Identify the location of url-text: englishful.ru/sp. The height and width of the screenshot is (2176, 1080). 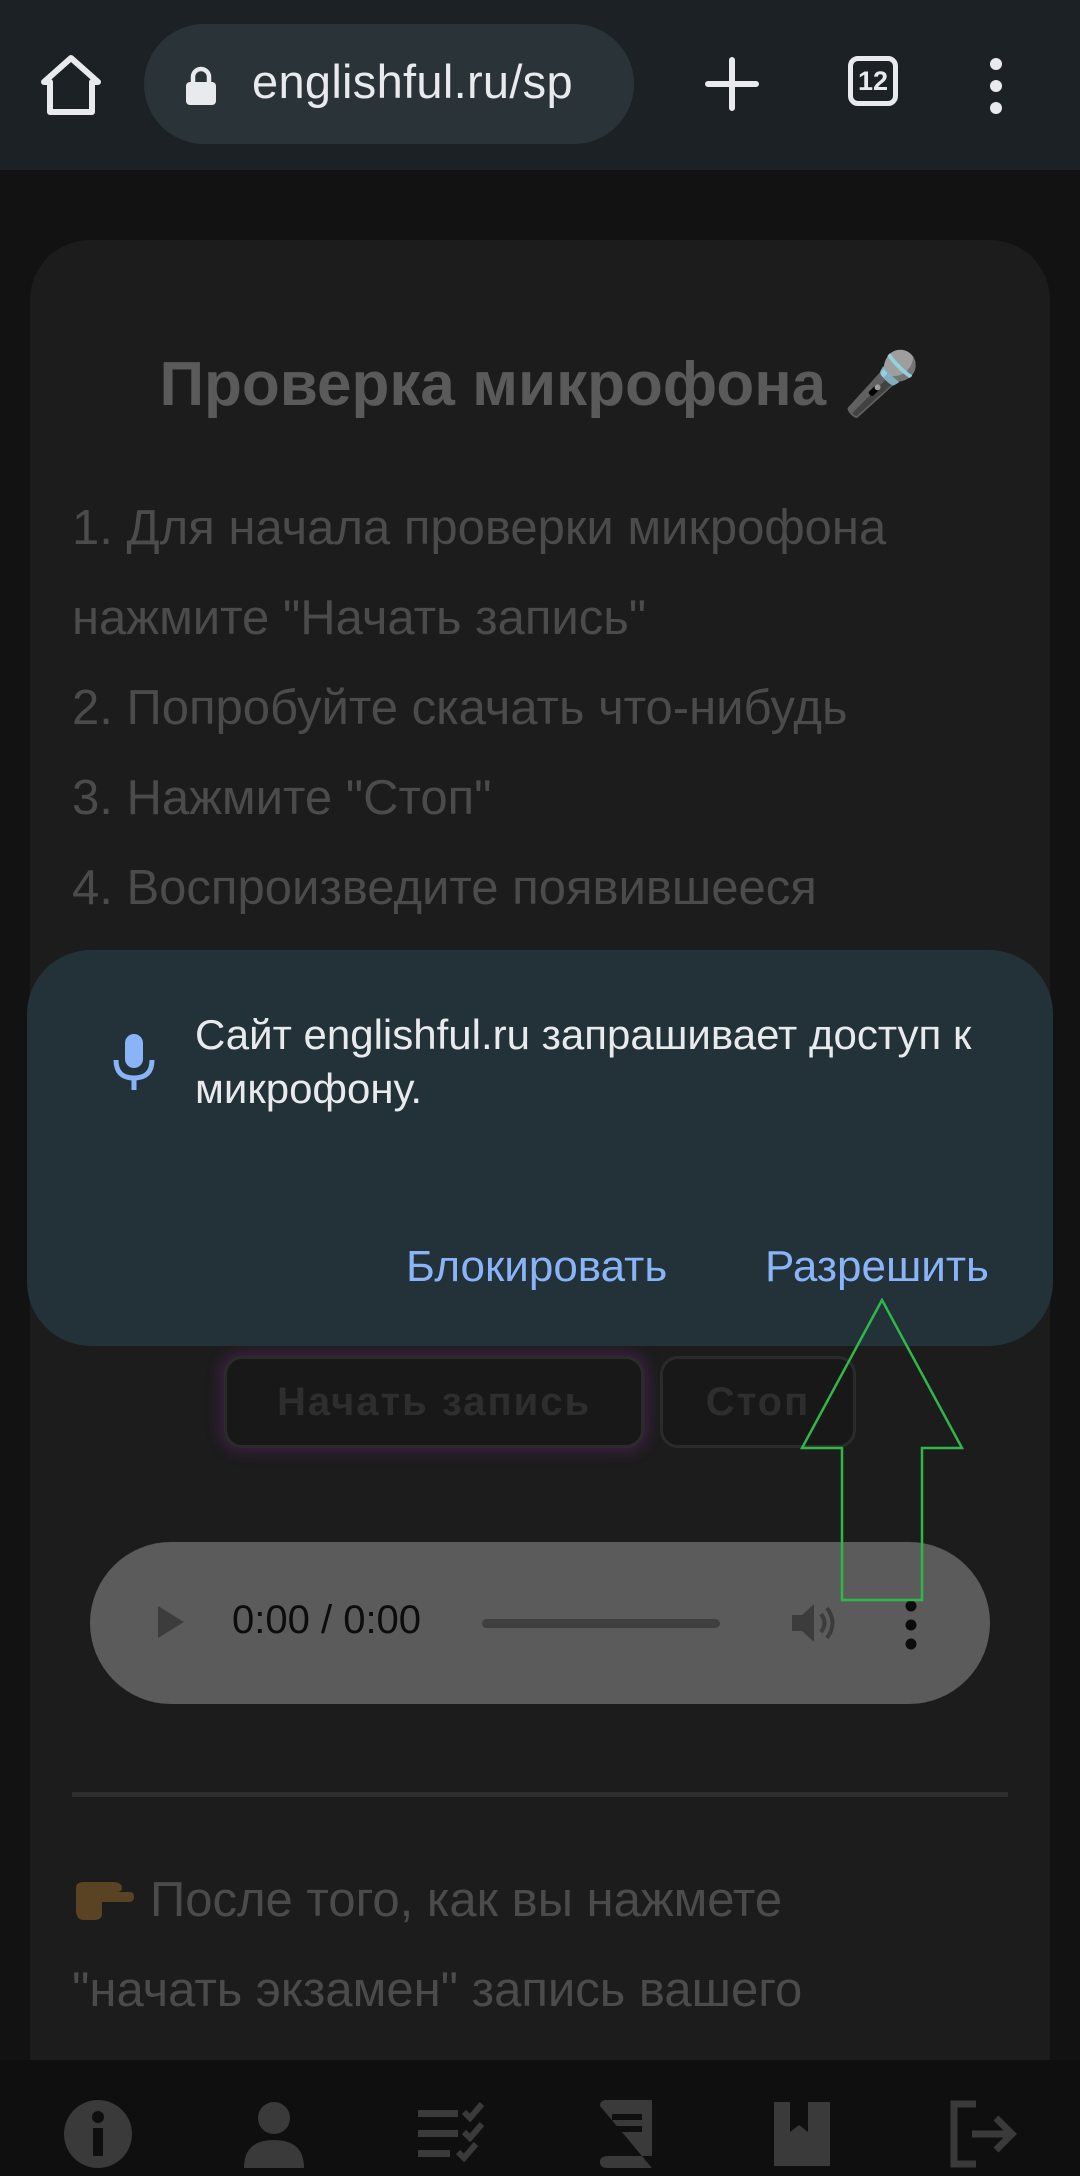
(412, 81).